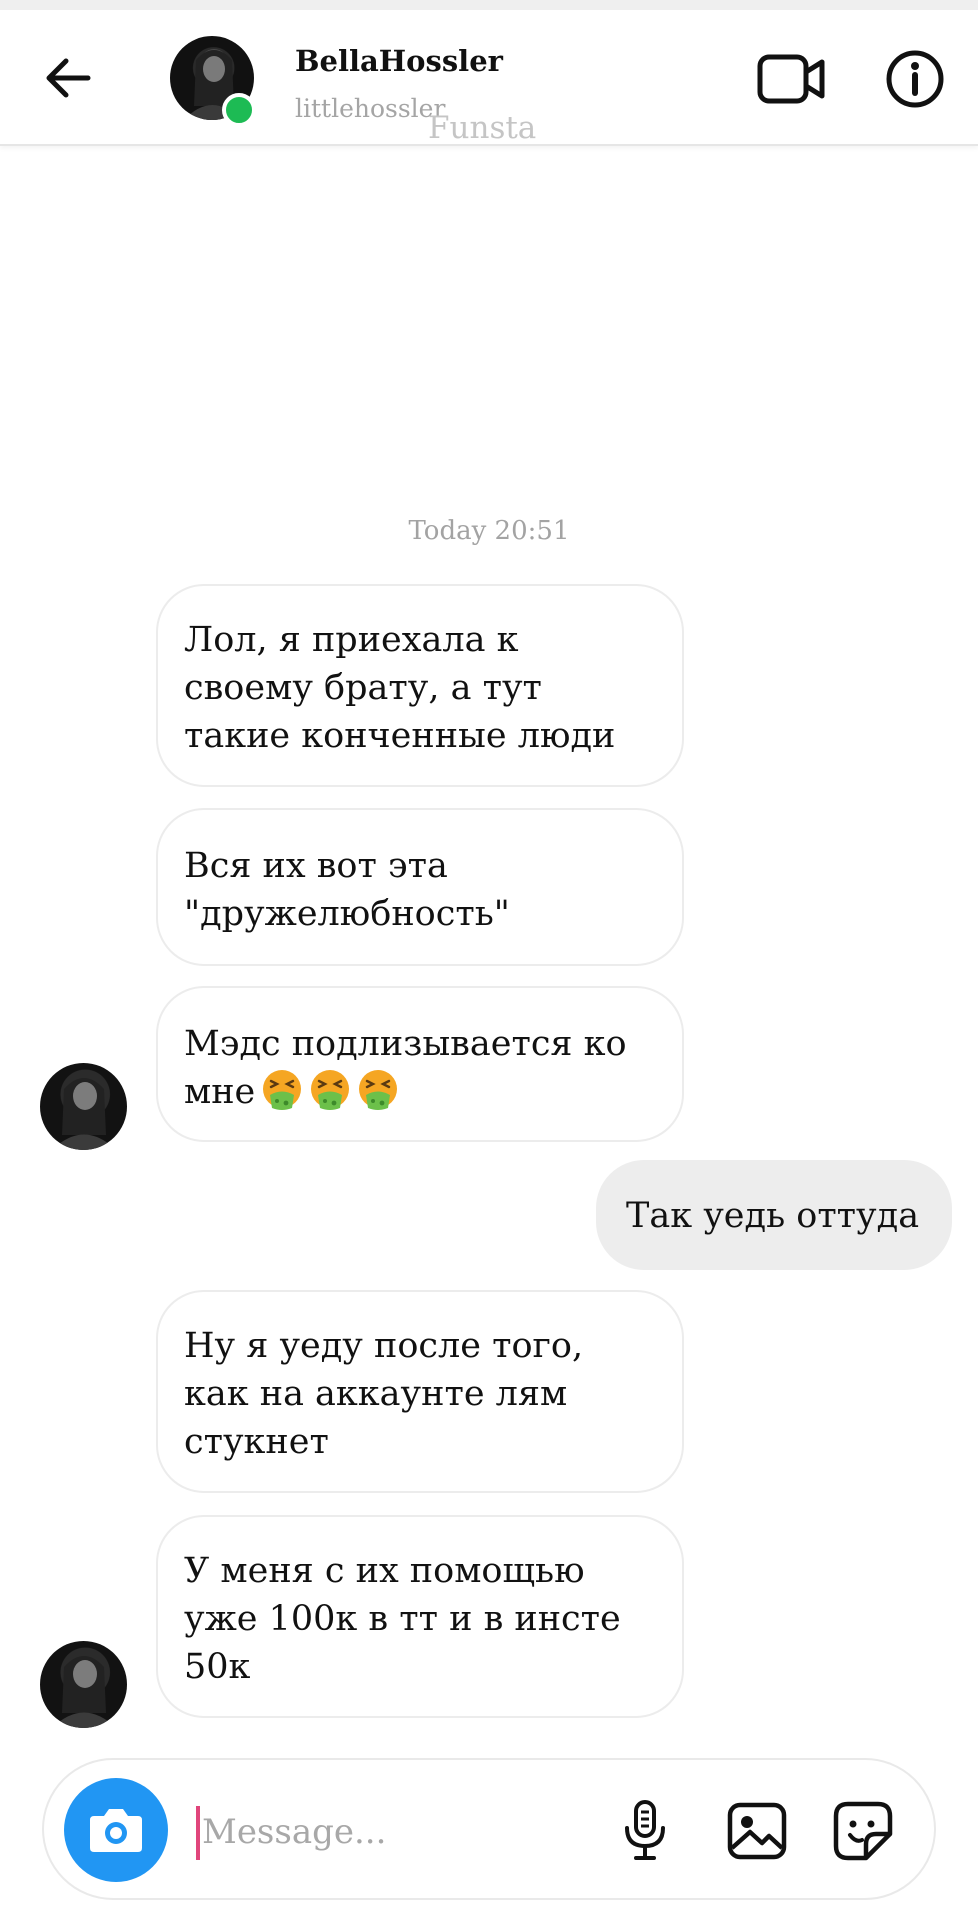 The image size is (978, 1920). What do you see at coordinates (316, 866) in the screenshot?
I see `message-text-line: Вся их вот эта` at bounding box center [316, 866].